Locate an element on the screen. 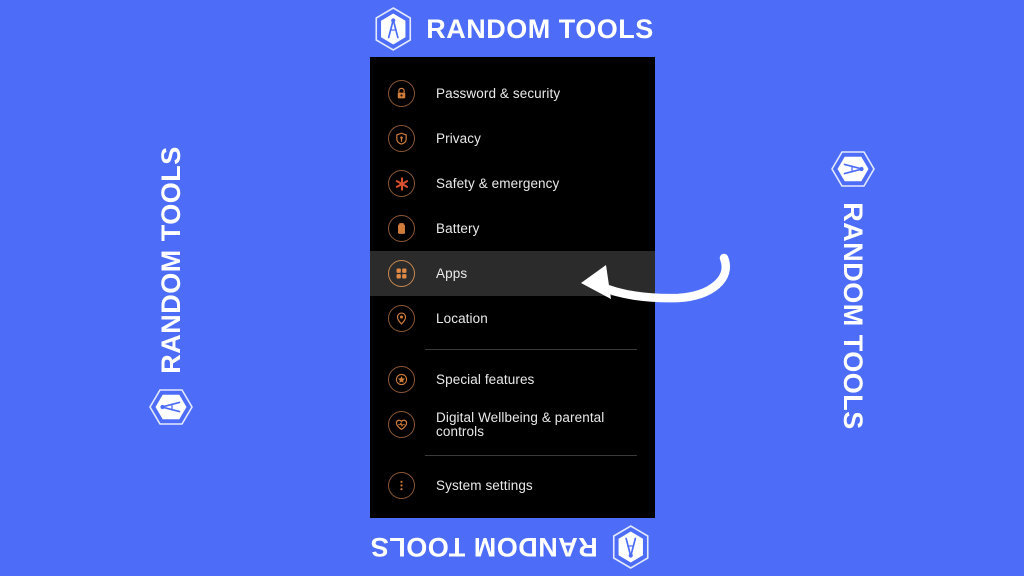 This screenshot has height=576, width=1024. settings-item-label: Password & security is located at coordinates (498, 93).